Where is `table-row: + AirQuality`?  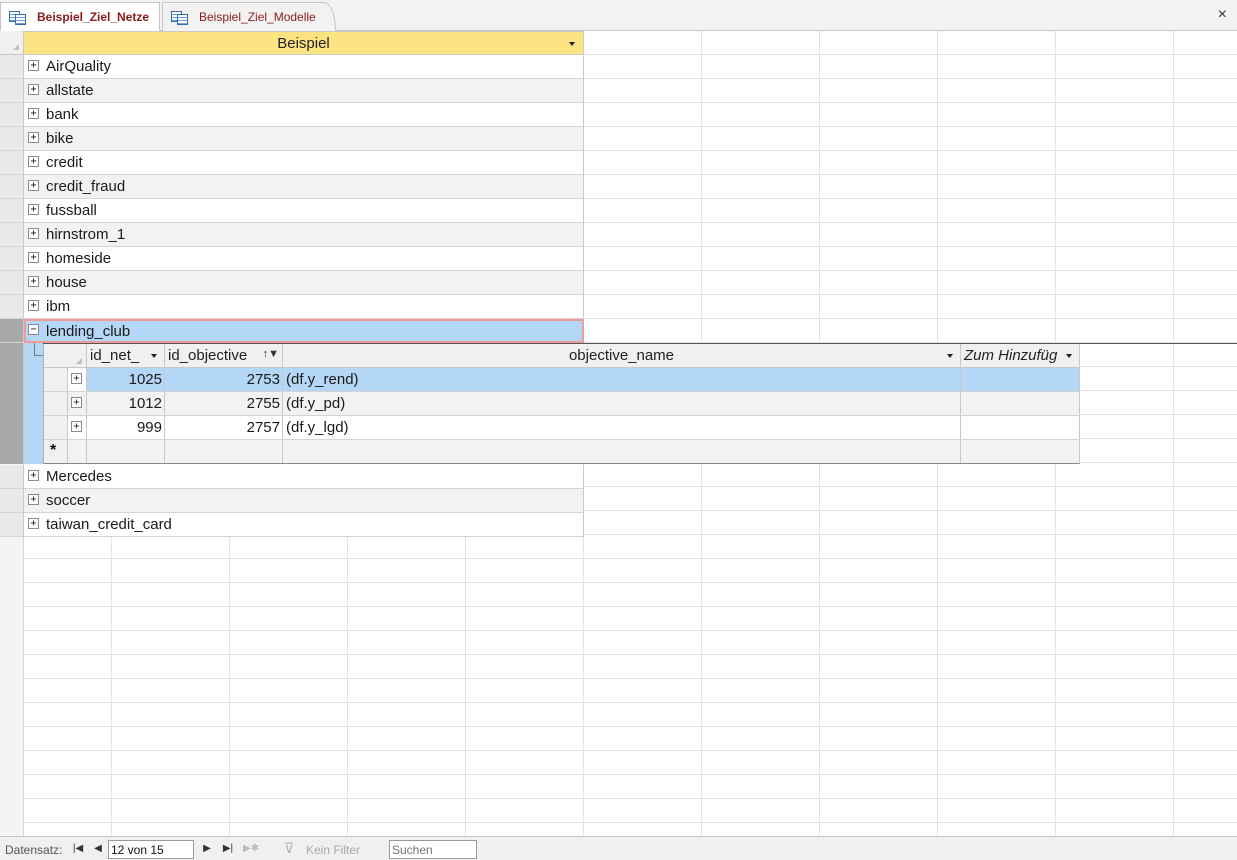
table-row: + AirQuality is located at coordinates (292, 67).